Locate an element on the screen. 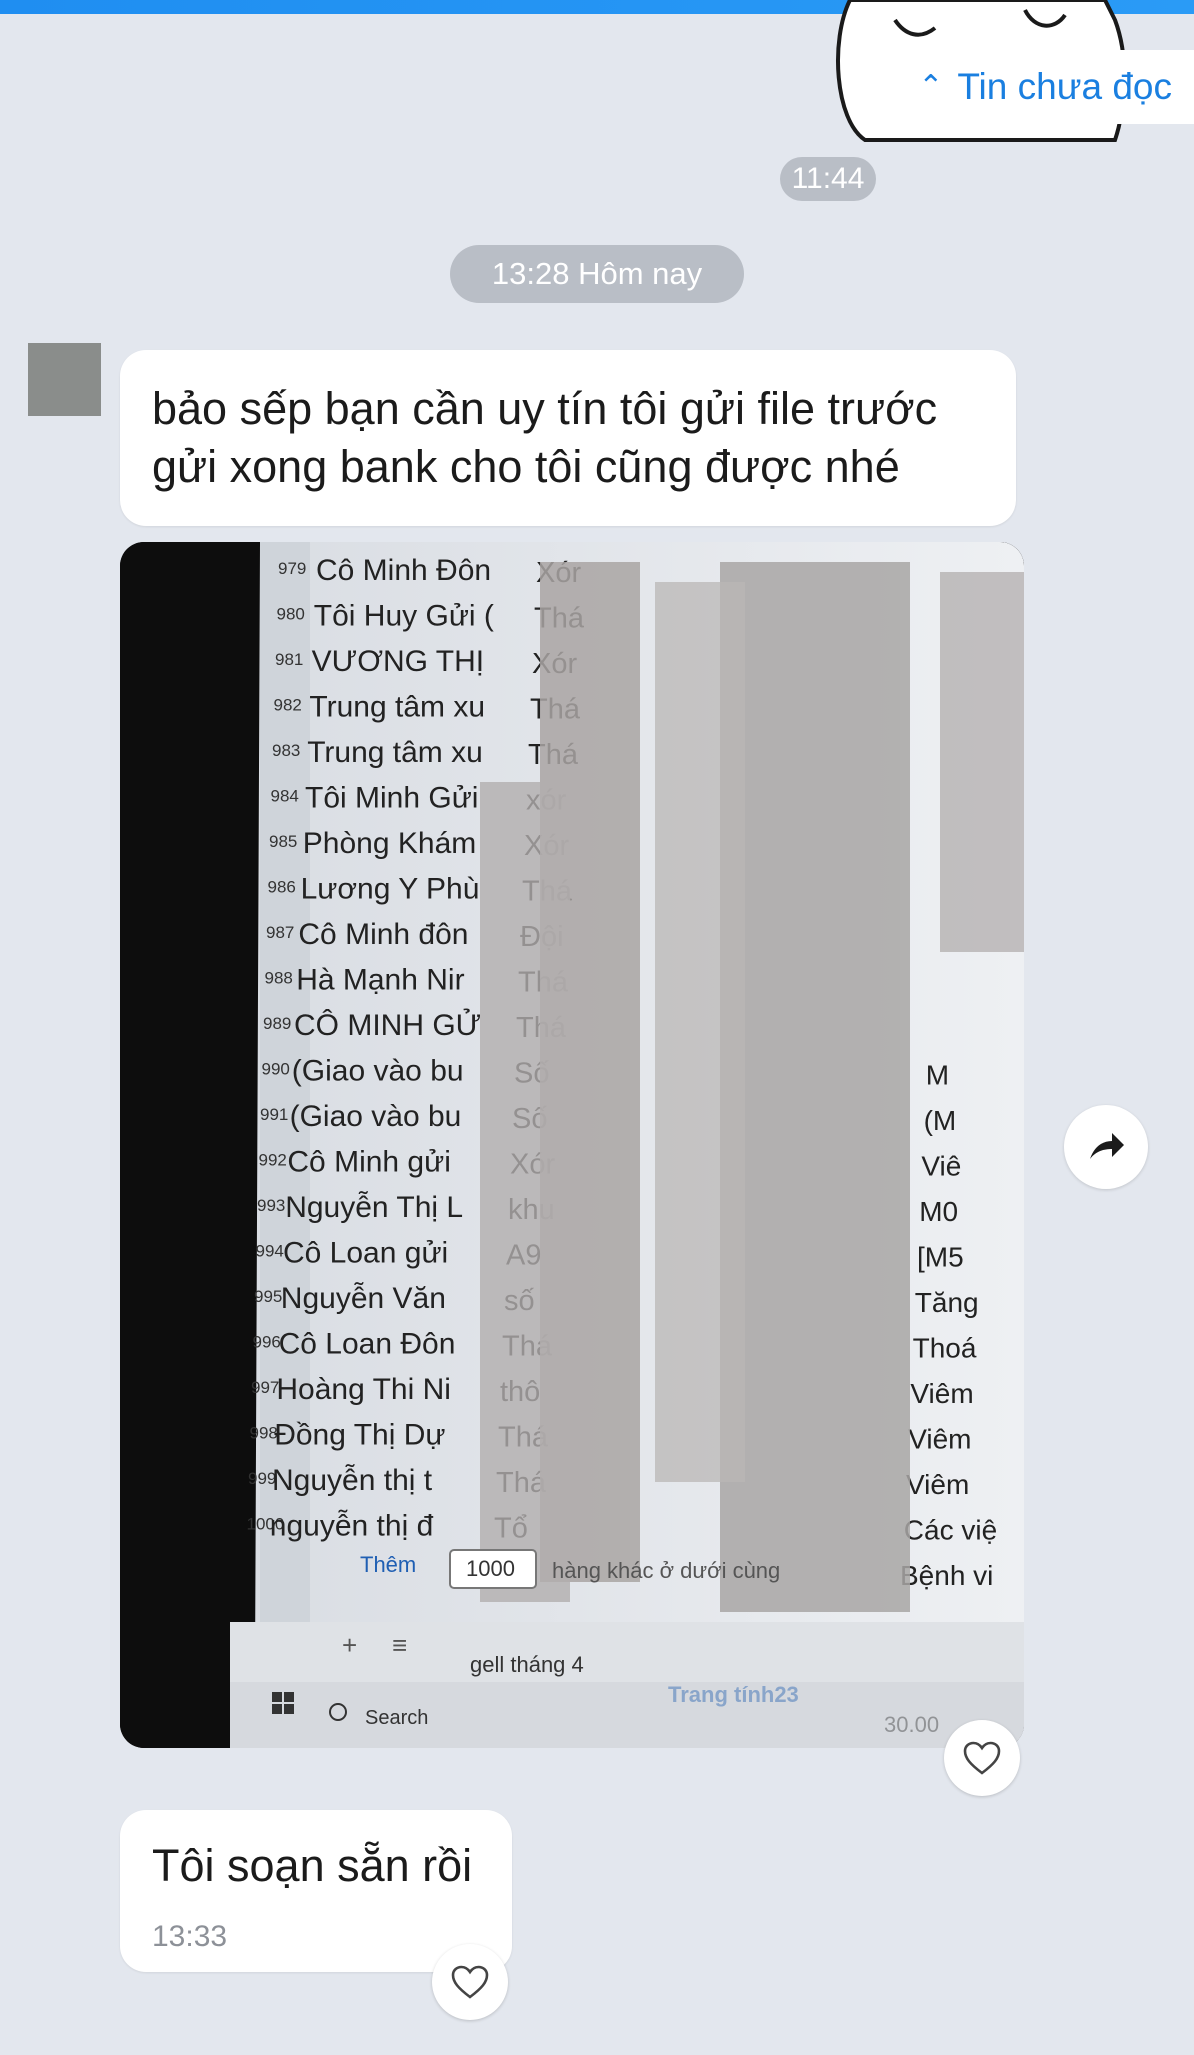 The image size is (1194, 2055). cell-name: nguyễn thị đ is located at coordinates (352, 1526).